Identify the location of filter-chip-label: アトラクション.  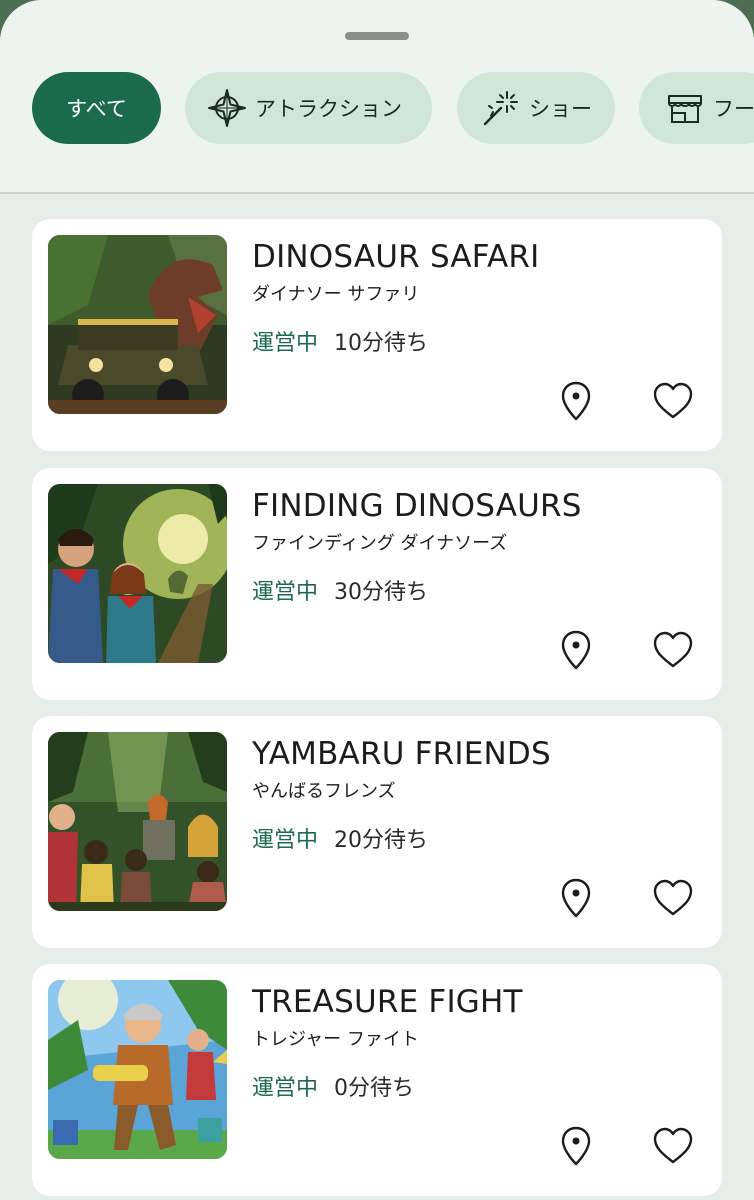
(328, 109).